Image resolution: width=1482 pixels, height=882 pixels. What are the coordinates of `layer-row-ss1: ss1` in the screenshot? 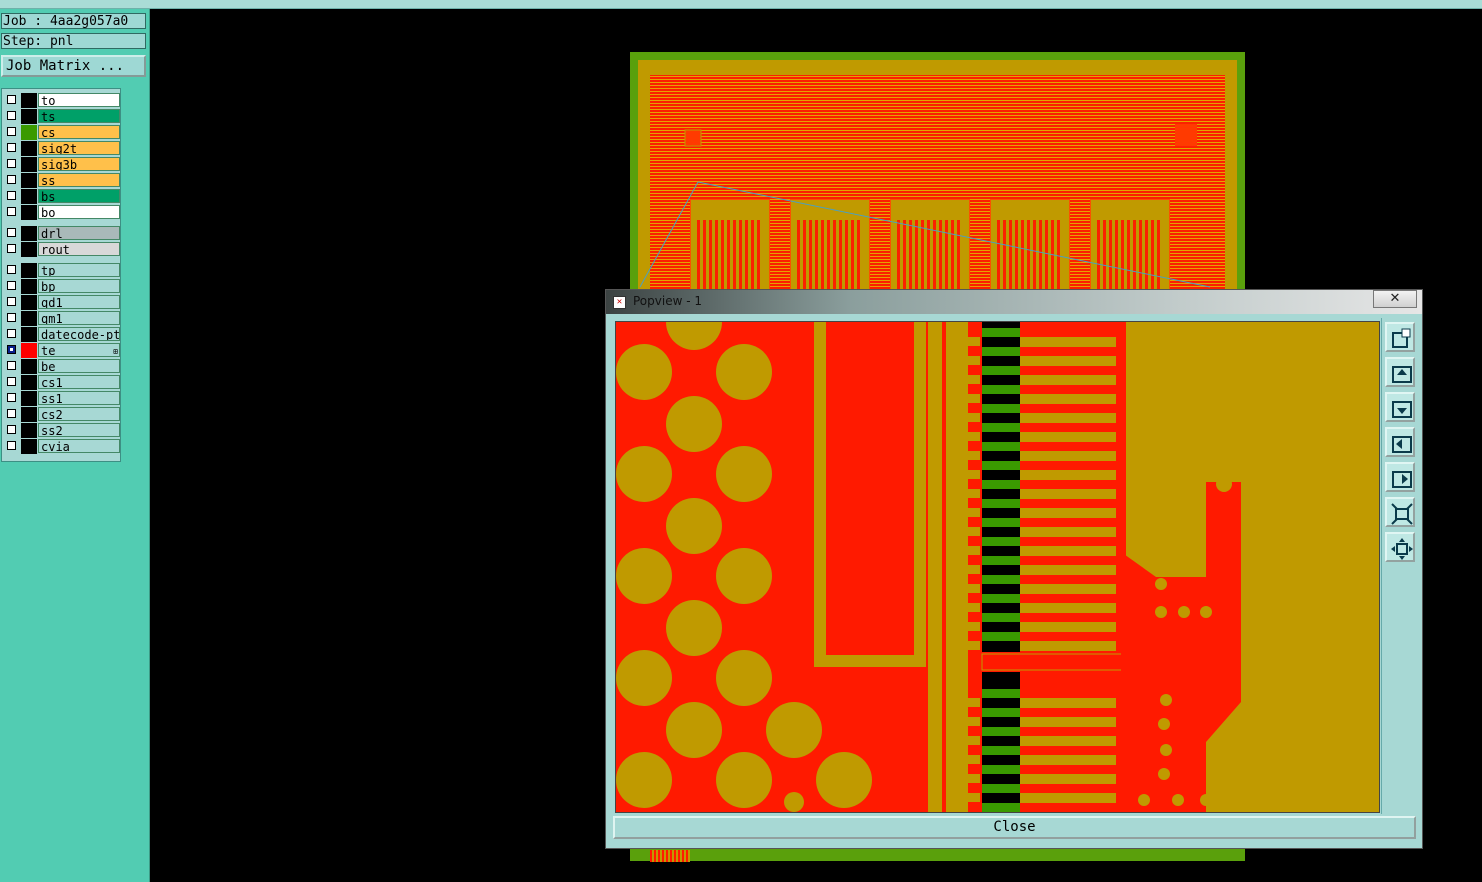 It's located at (62, 398).